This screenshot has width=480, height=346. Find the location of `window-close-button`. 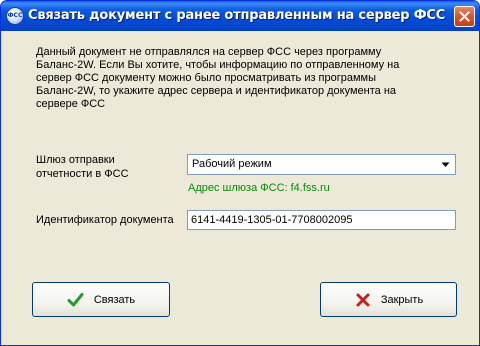

window-close-button is located at coordinates (464, 16).